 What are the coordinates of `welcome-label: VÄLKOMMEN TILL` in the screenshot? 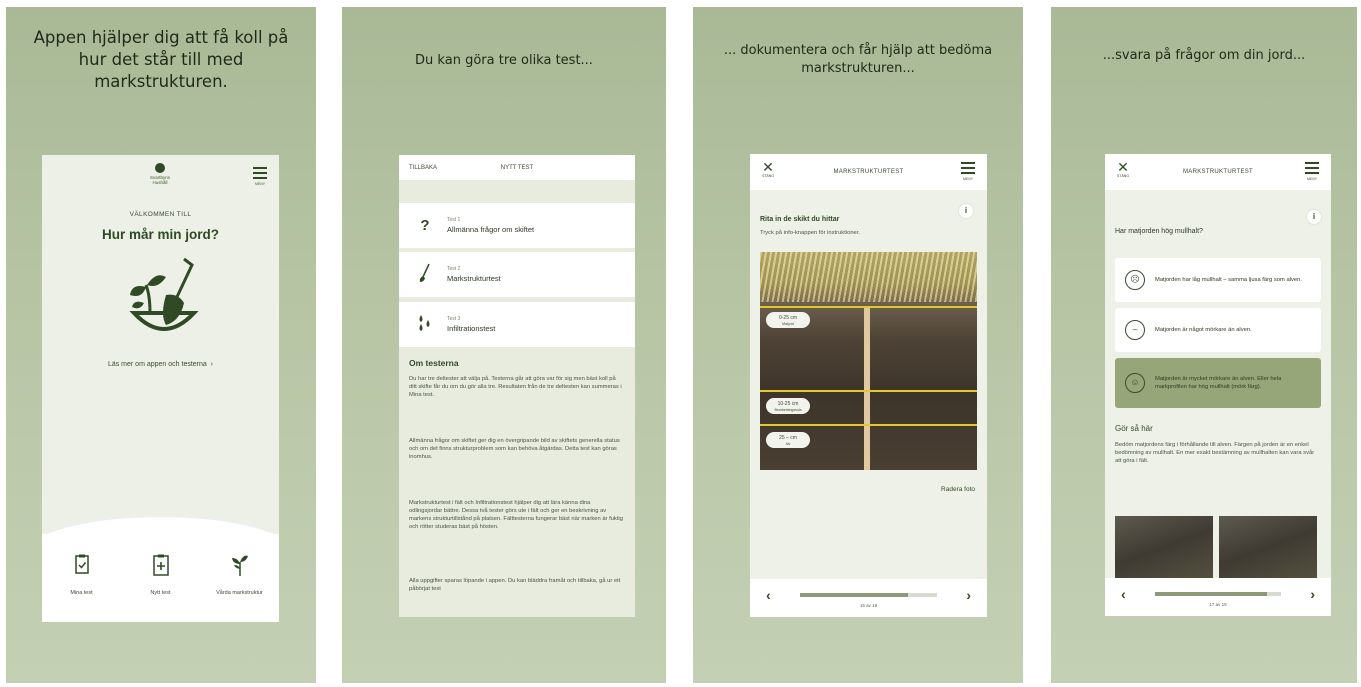 It's located at (160, 214).